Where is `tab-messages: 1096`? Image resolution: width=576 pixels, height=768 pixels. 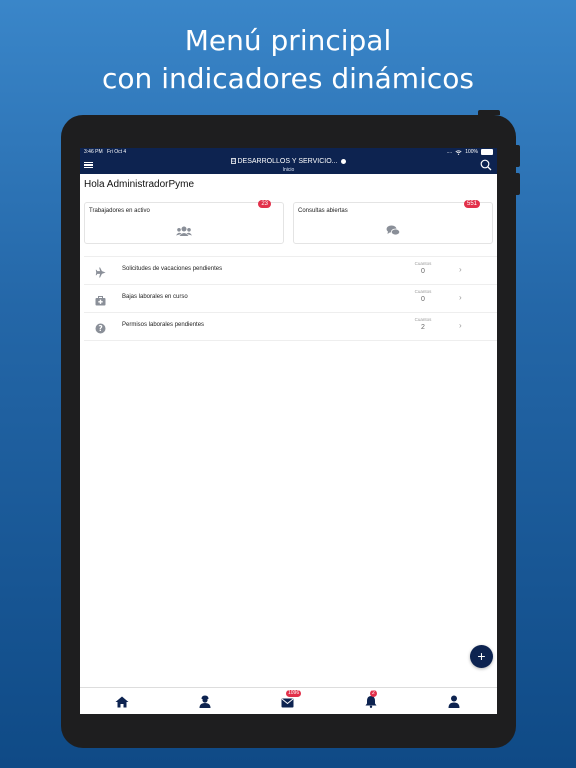
tab-messages: 1096 is located at coordinates (291, 699).